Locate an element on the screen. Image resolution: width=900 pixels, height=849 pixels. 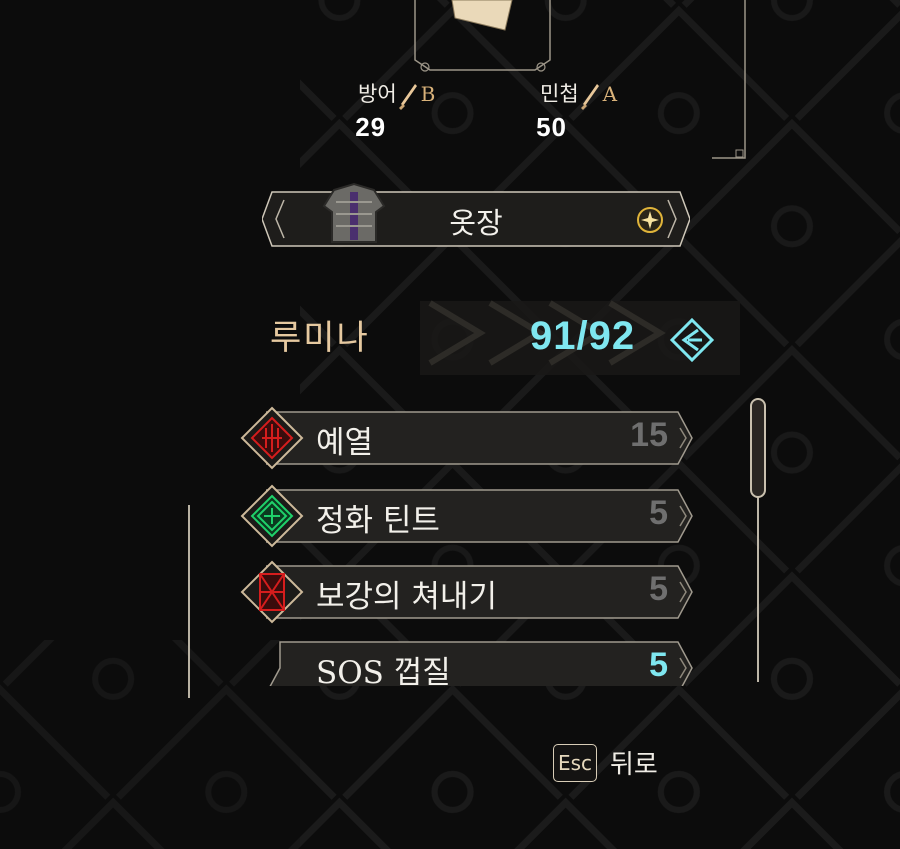
stat-defense: 방어 B 29 is located at coordinates (395, 110).